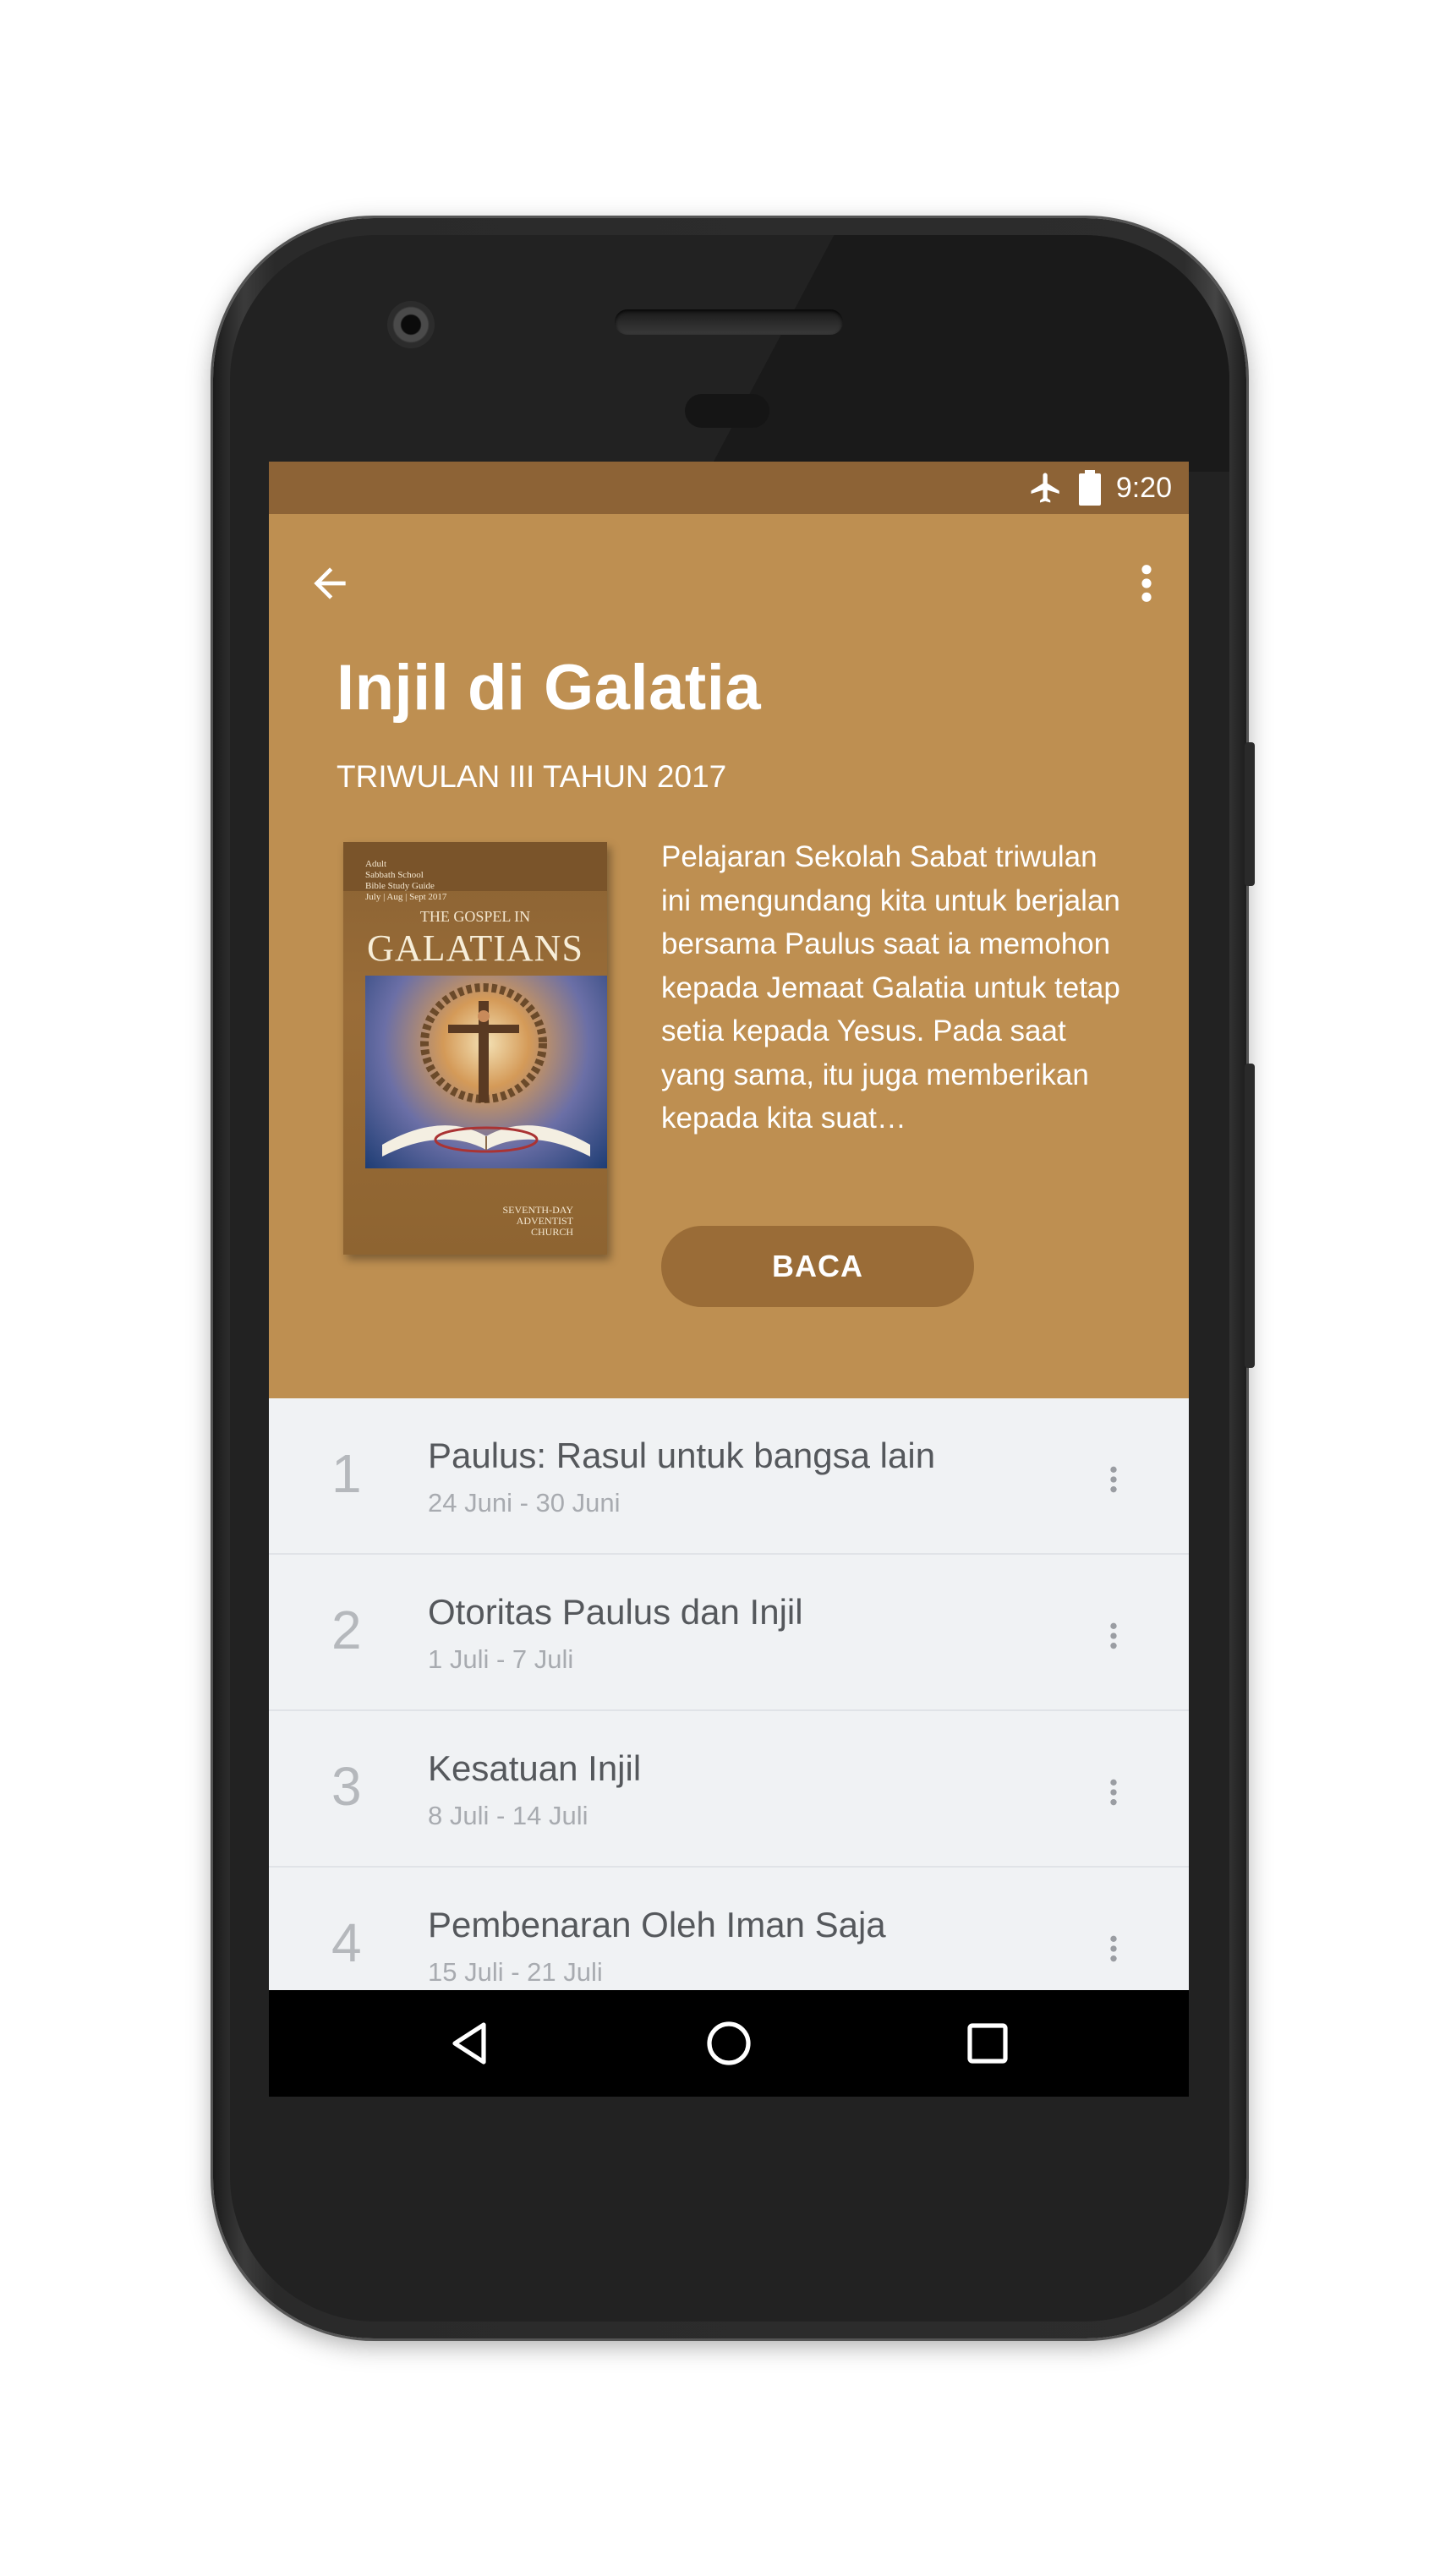 This screenshot has height=2576, width=1456. What do you see at coordinates (535, 1768) in the screenshot?
I see `lesson-title: Kesatuan Injil` at bounding box center [535, 1768].